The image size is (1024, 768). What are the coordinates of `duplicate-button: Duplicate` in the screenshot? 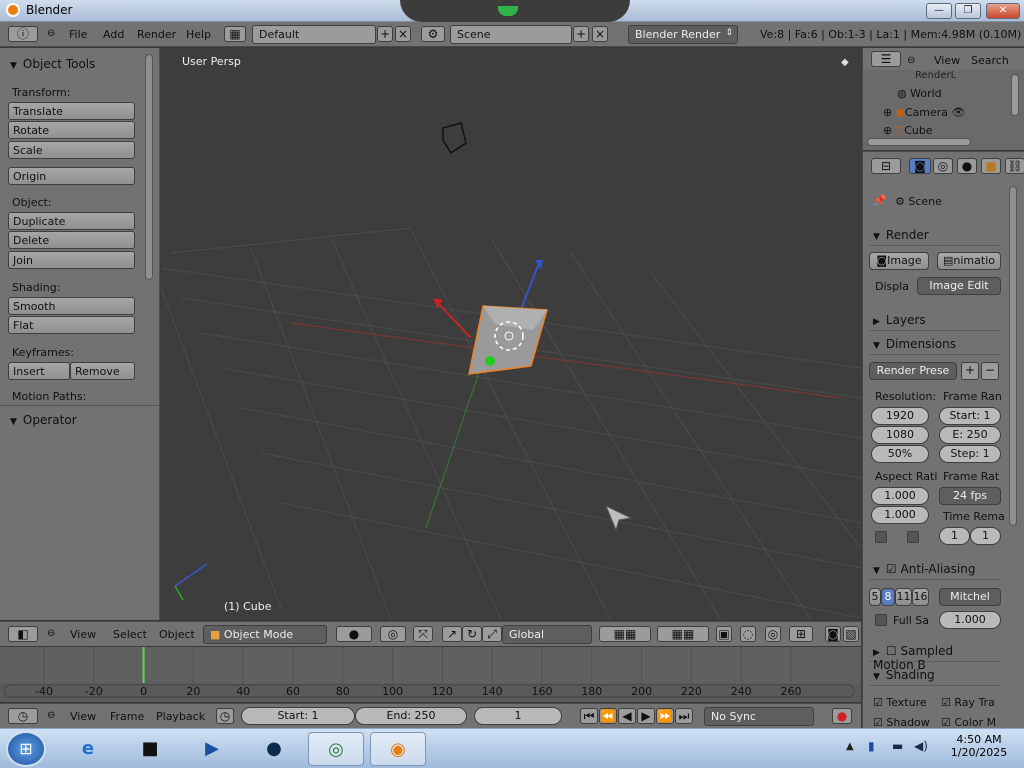 It's located at (71, 221).